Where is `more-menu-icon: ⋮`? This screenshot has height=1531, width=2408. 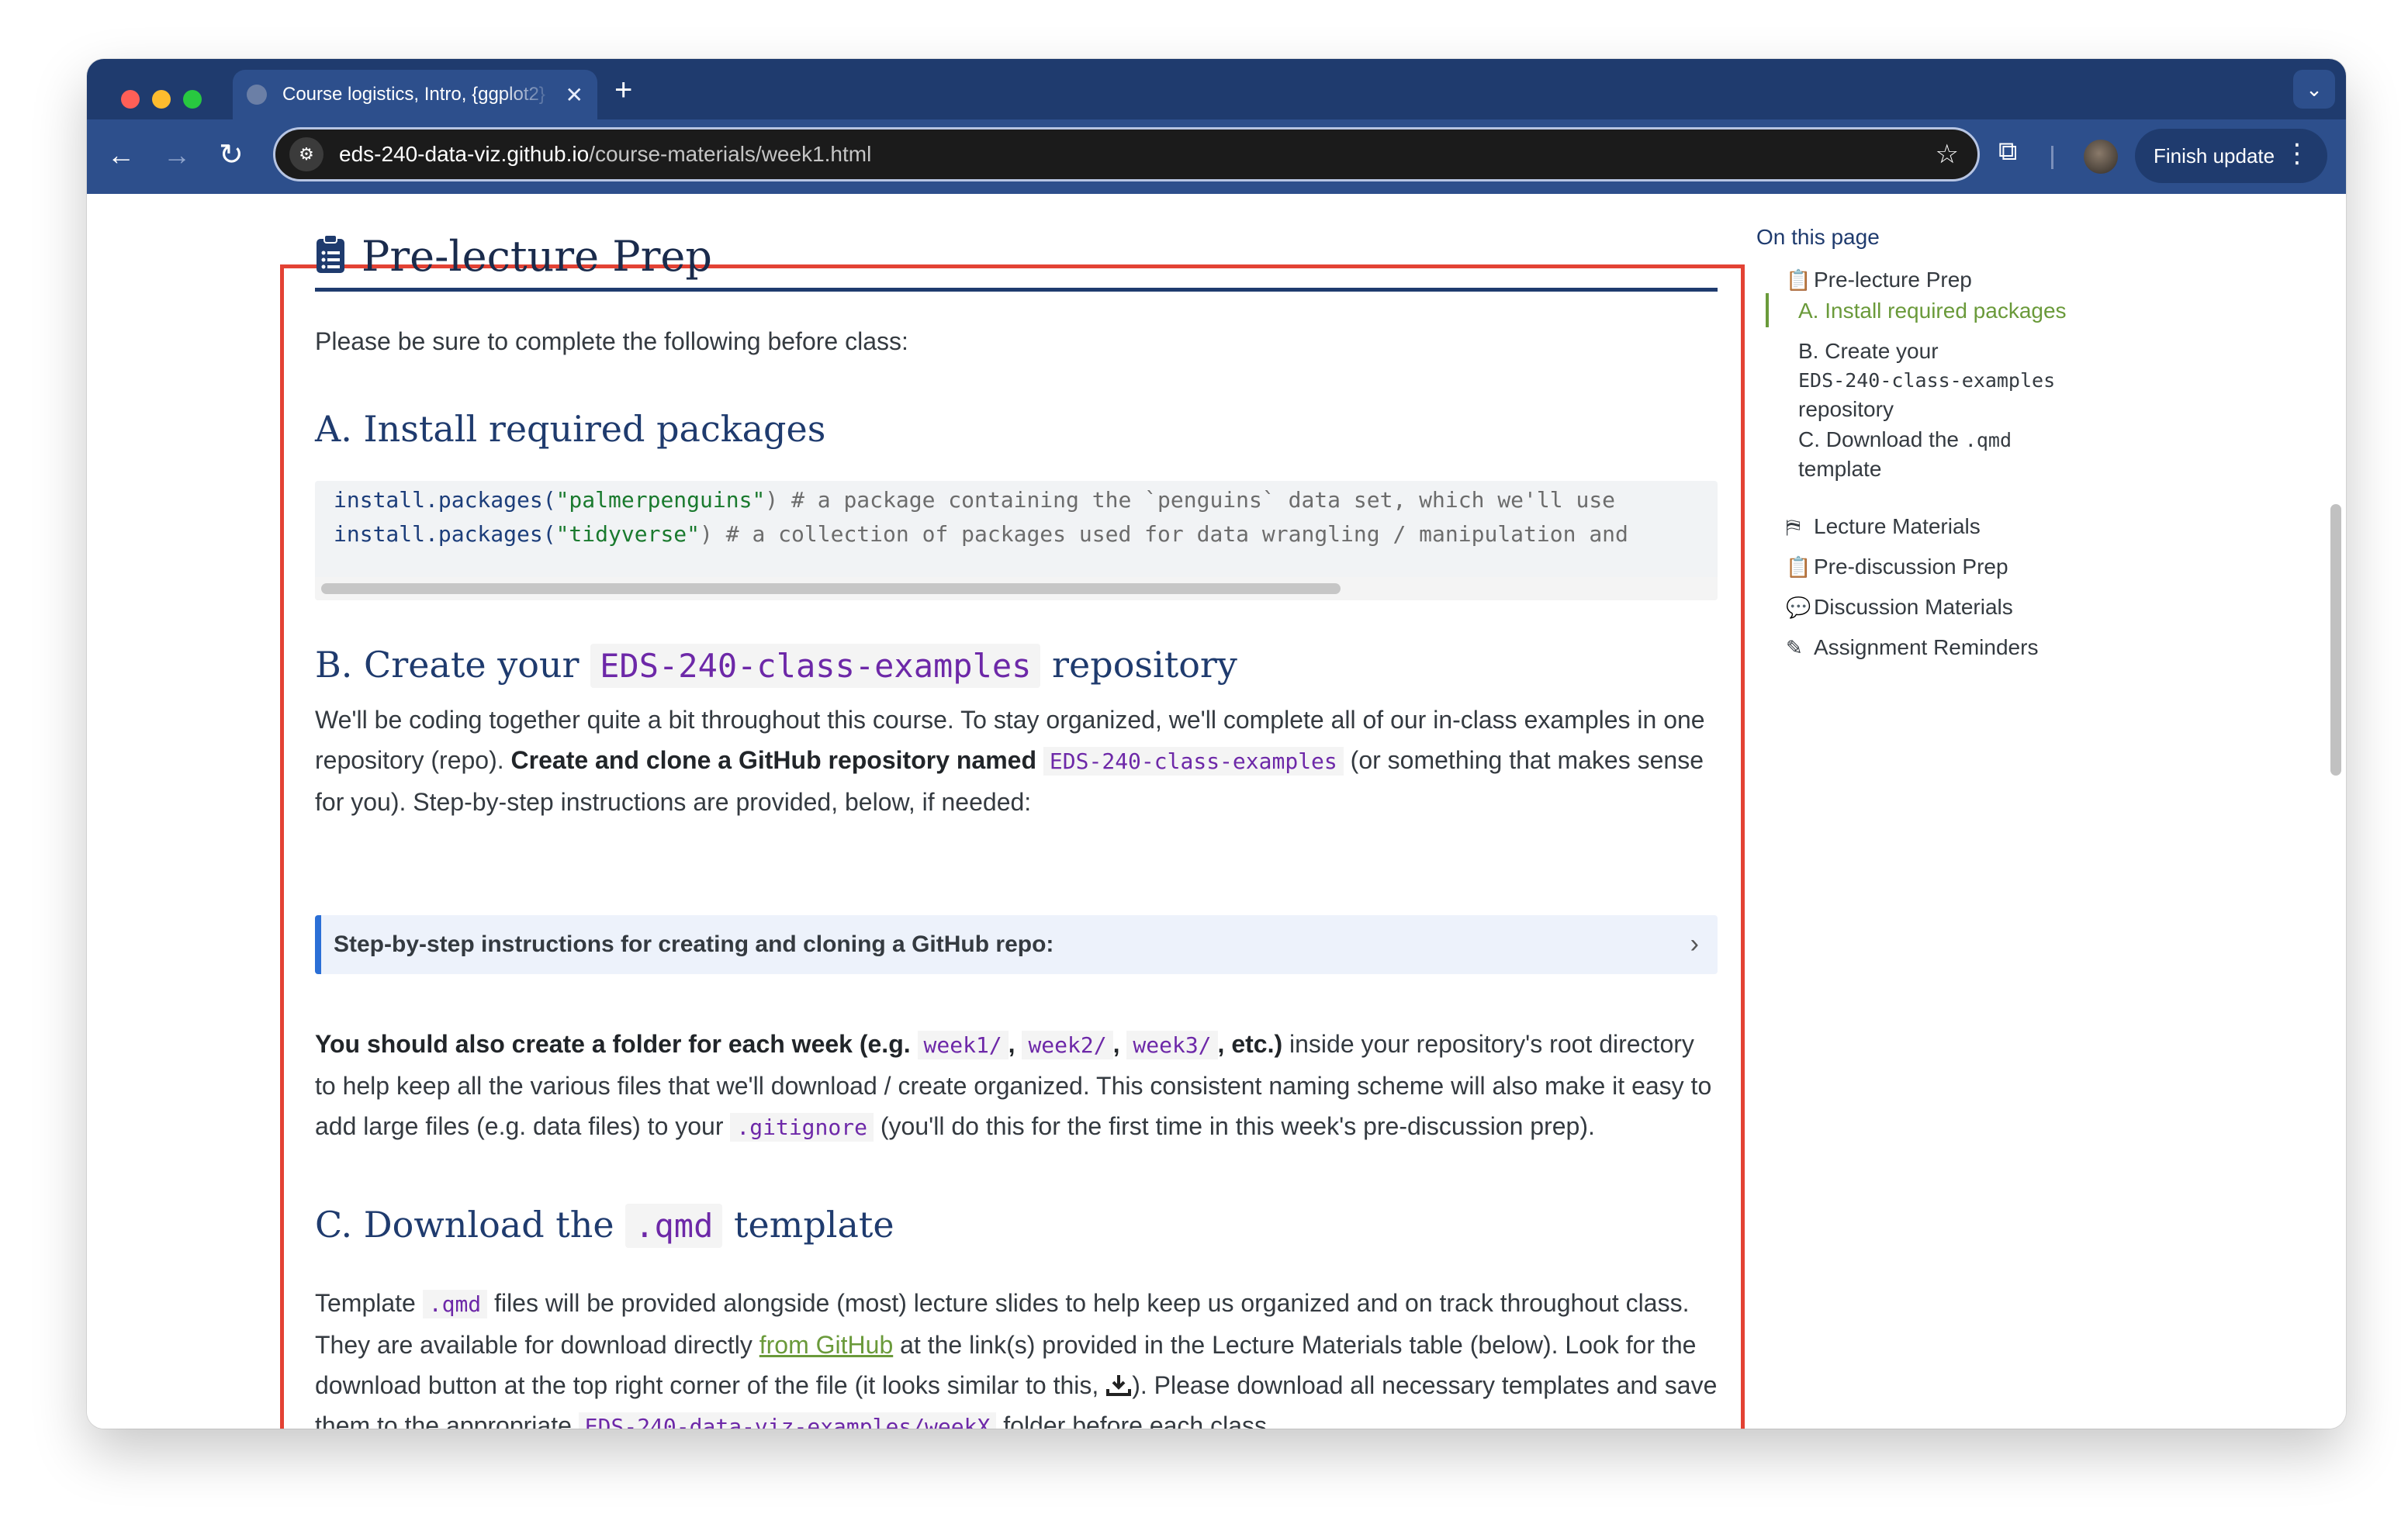
more-menu-icon: ⋮ is located at coordinates (2297, 153).